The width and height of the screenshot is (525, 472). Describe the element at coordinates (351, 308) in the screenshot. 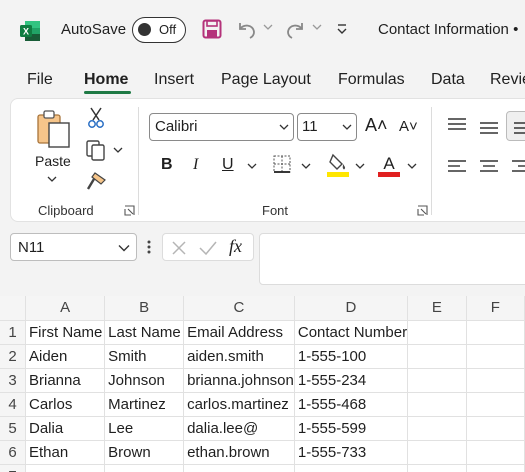

I see `column-header-d: D` at that location.